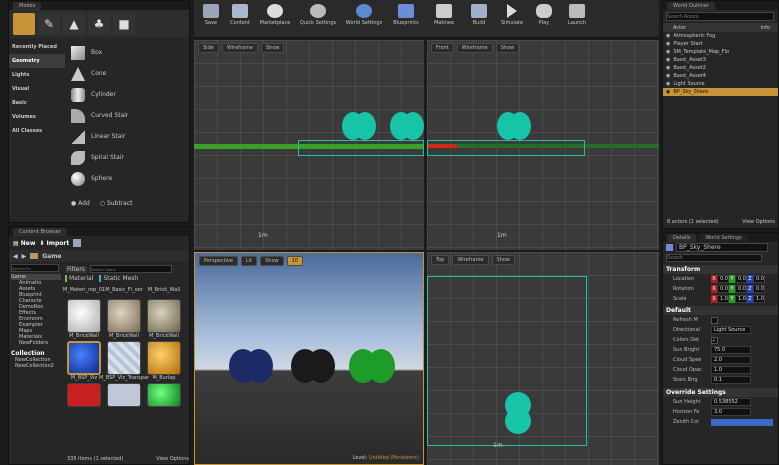  I want to click on collection-item: NewCollection2, so click(36, 366).